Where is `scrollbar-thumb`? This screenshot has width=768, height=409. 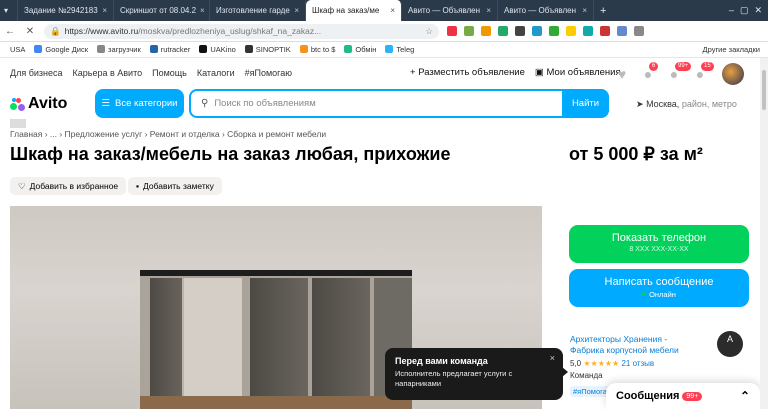
scrollbar-thumb is located at coordinates (764, 90).